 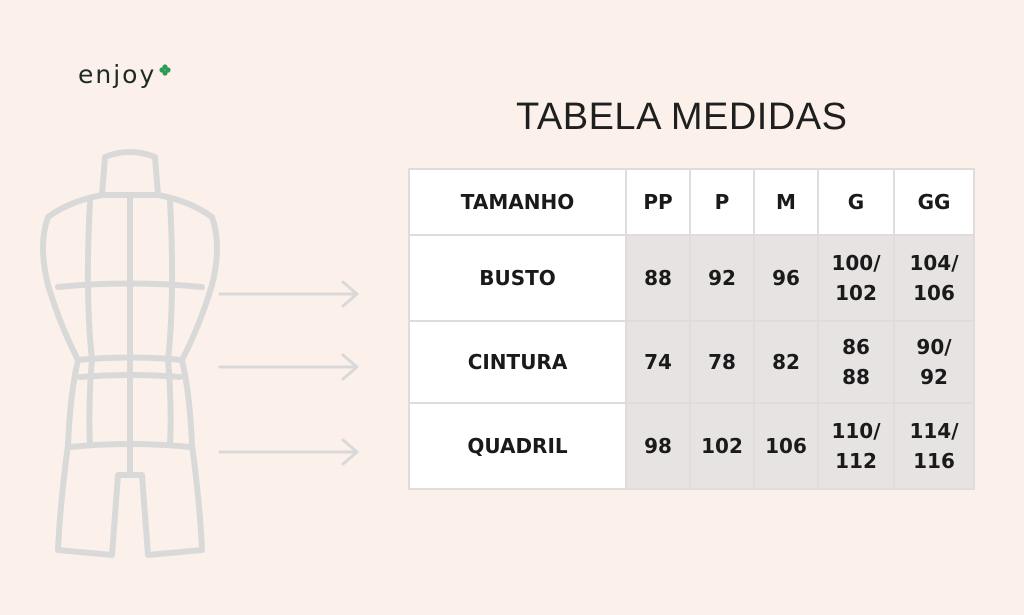 What do you see at coordinates (934, 202) in the screenshot?
I see `header-gg: GG` at bounding box center [934, 202].